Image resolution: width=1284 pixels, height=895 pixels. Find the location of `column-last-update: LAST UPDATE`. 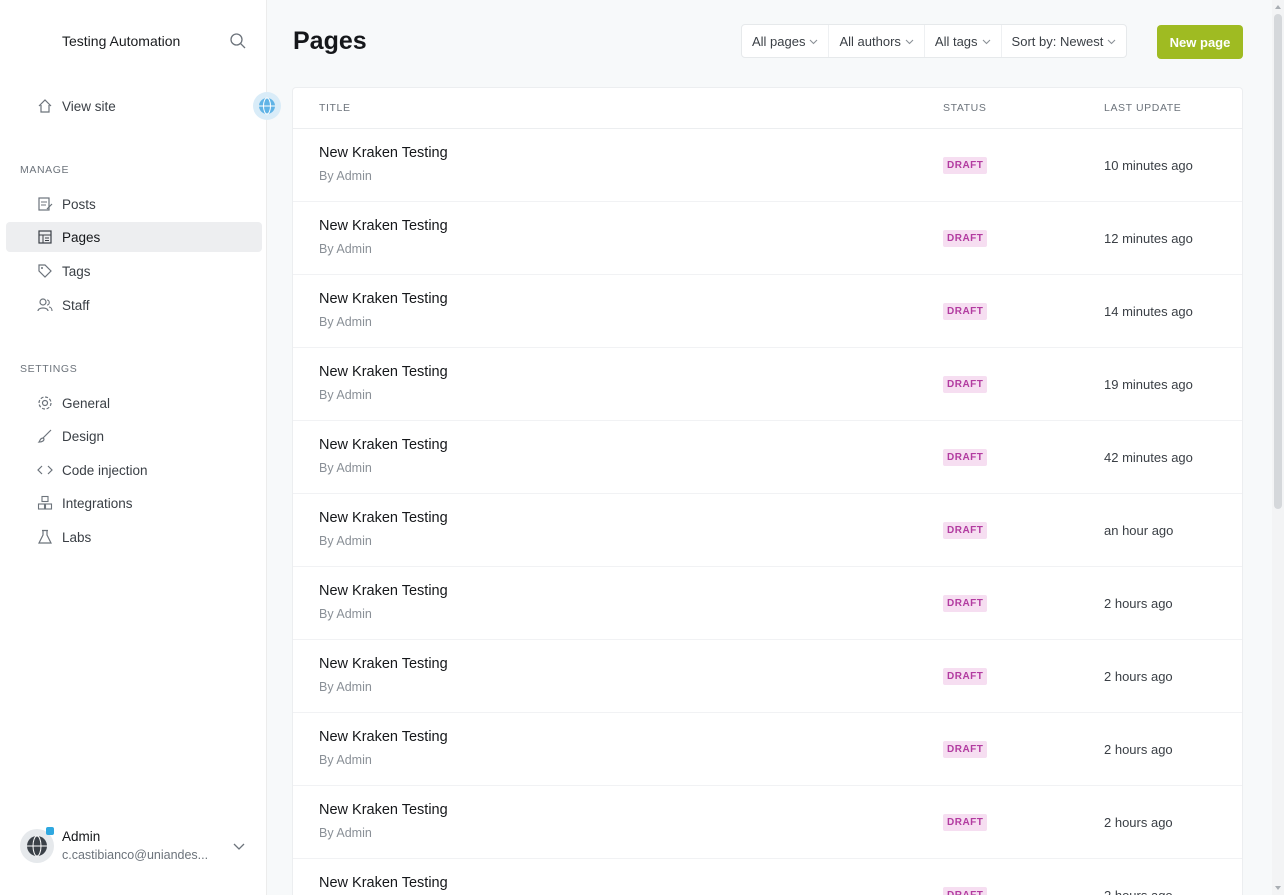

column-last-update: LAST UPDATE is located at coordinates (1143, 108).